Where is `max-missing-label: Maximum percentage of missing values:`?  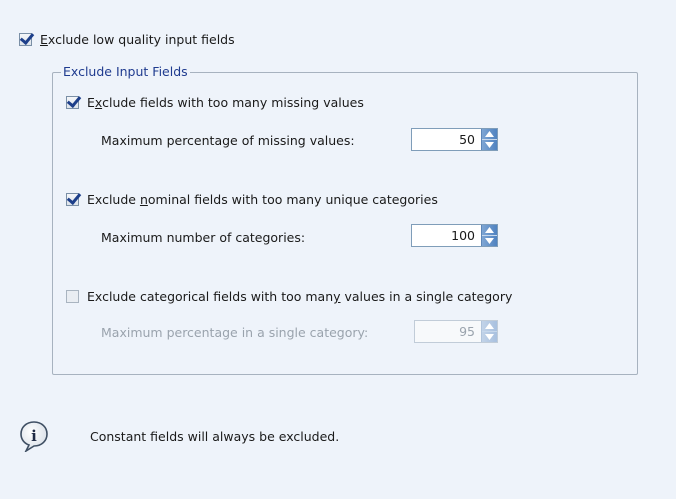
max-missing-label: Maximum percentage of missing values: is located at coordinates (228, 140).